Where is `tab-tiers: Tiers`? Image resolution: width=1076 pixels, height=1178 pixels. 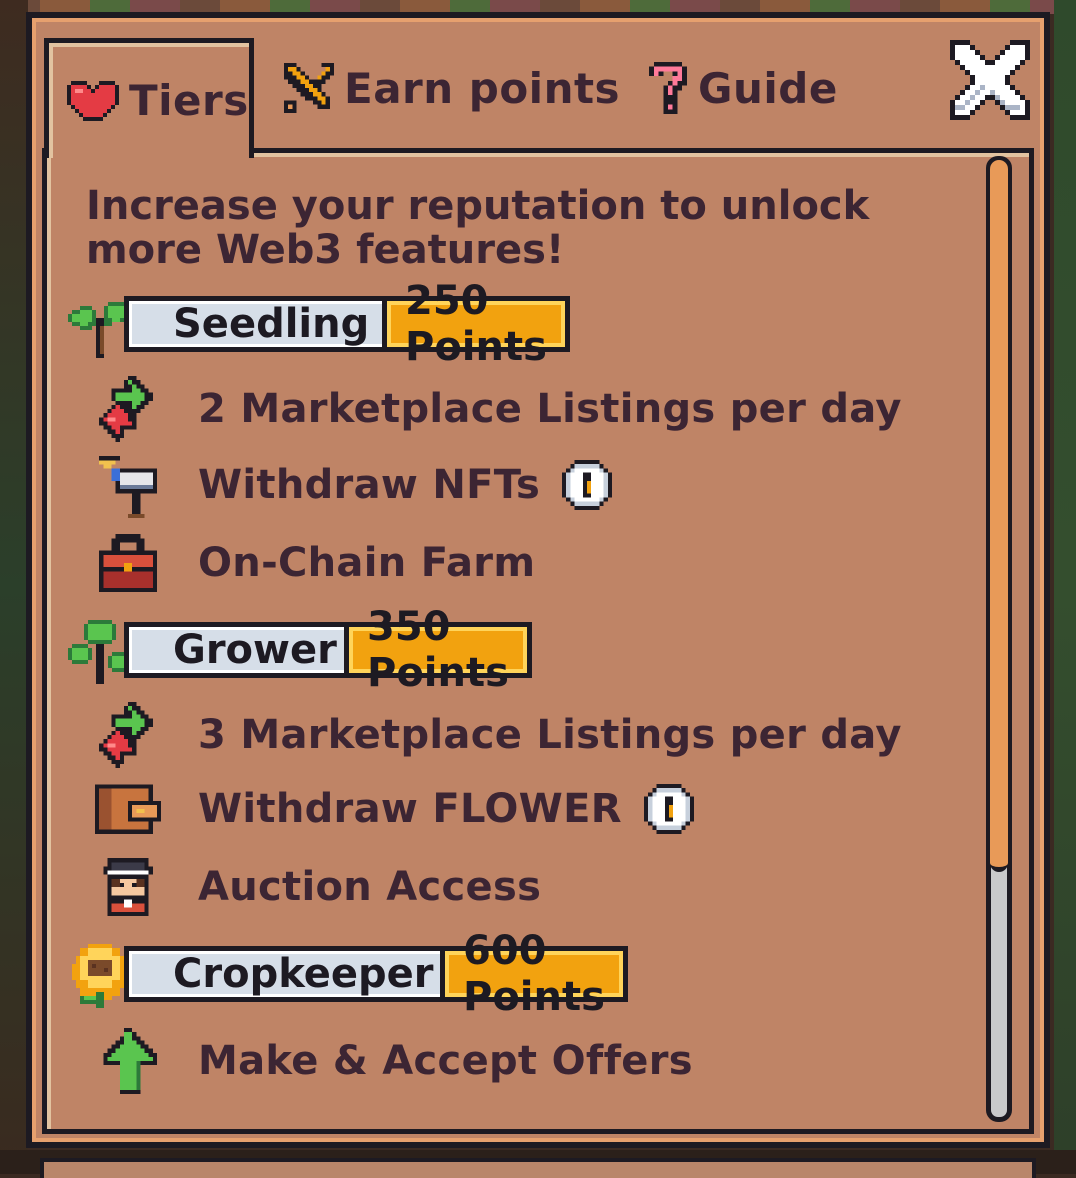
tab-tiers: Tiers is located at coordinates (149, 98).